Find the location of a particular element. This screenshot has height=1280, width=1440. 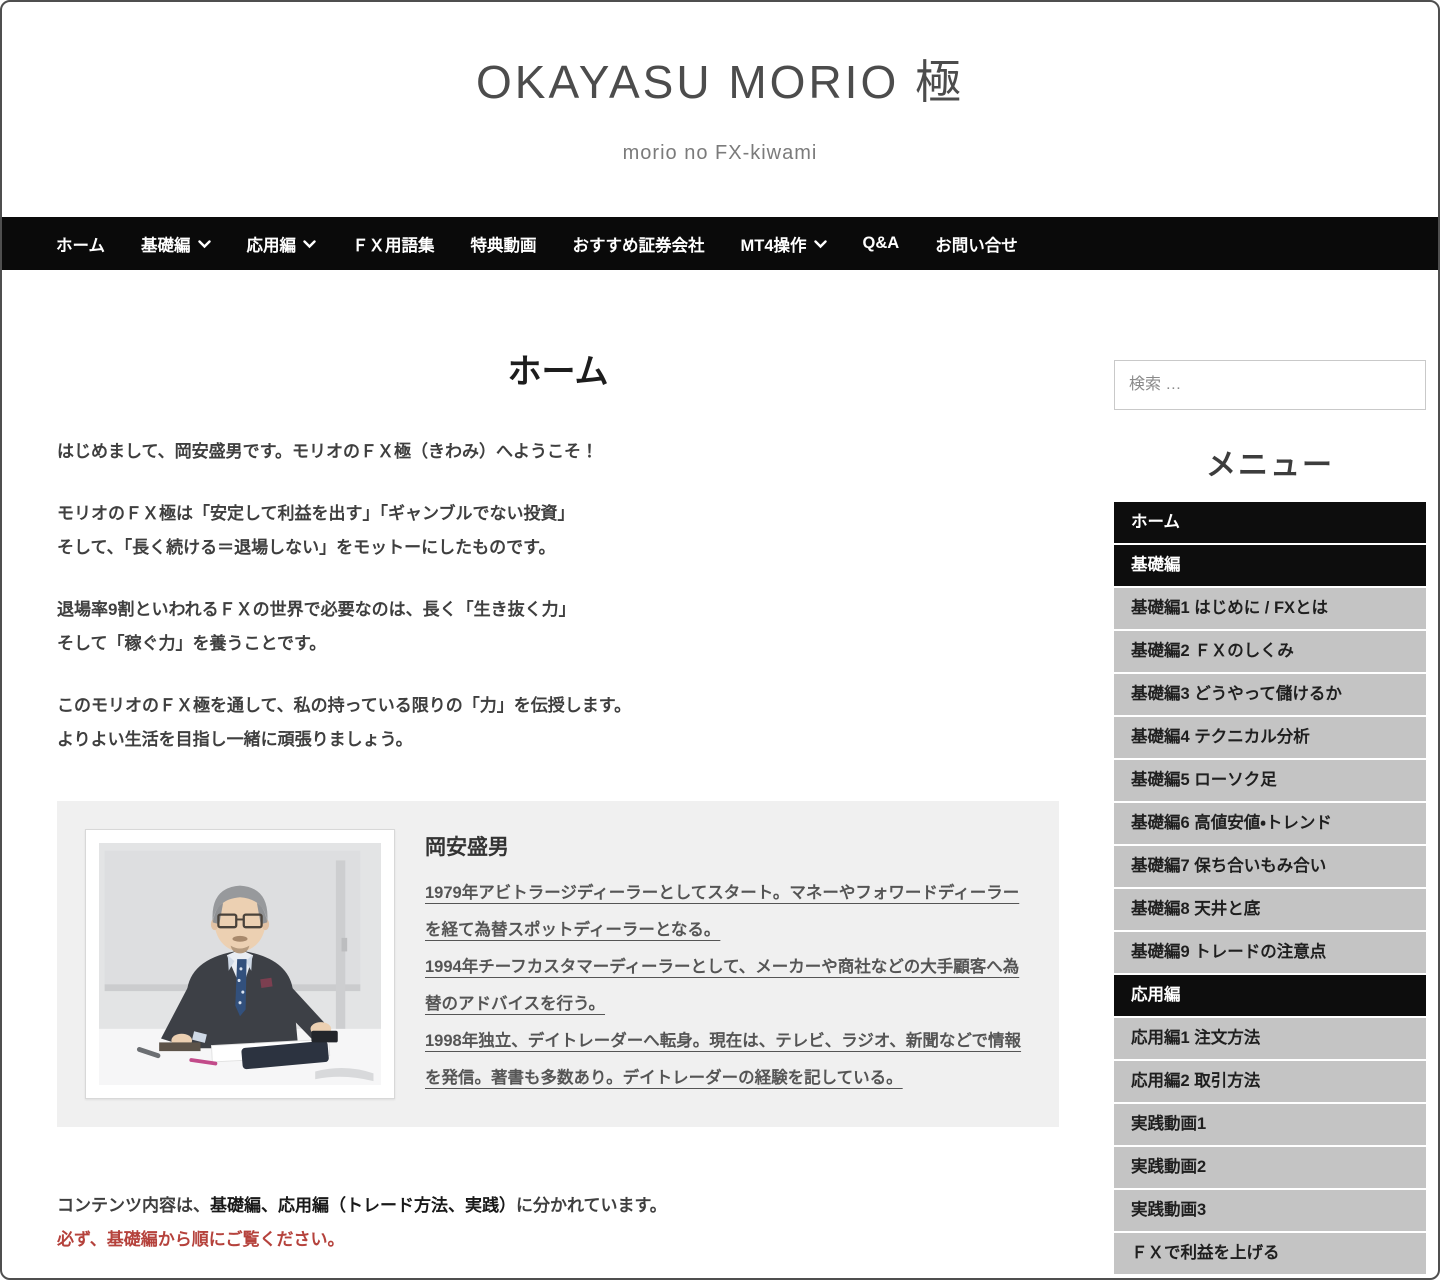

search-input is located at coordinates (1269, 385).